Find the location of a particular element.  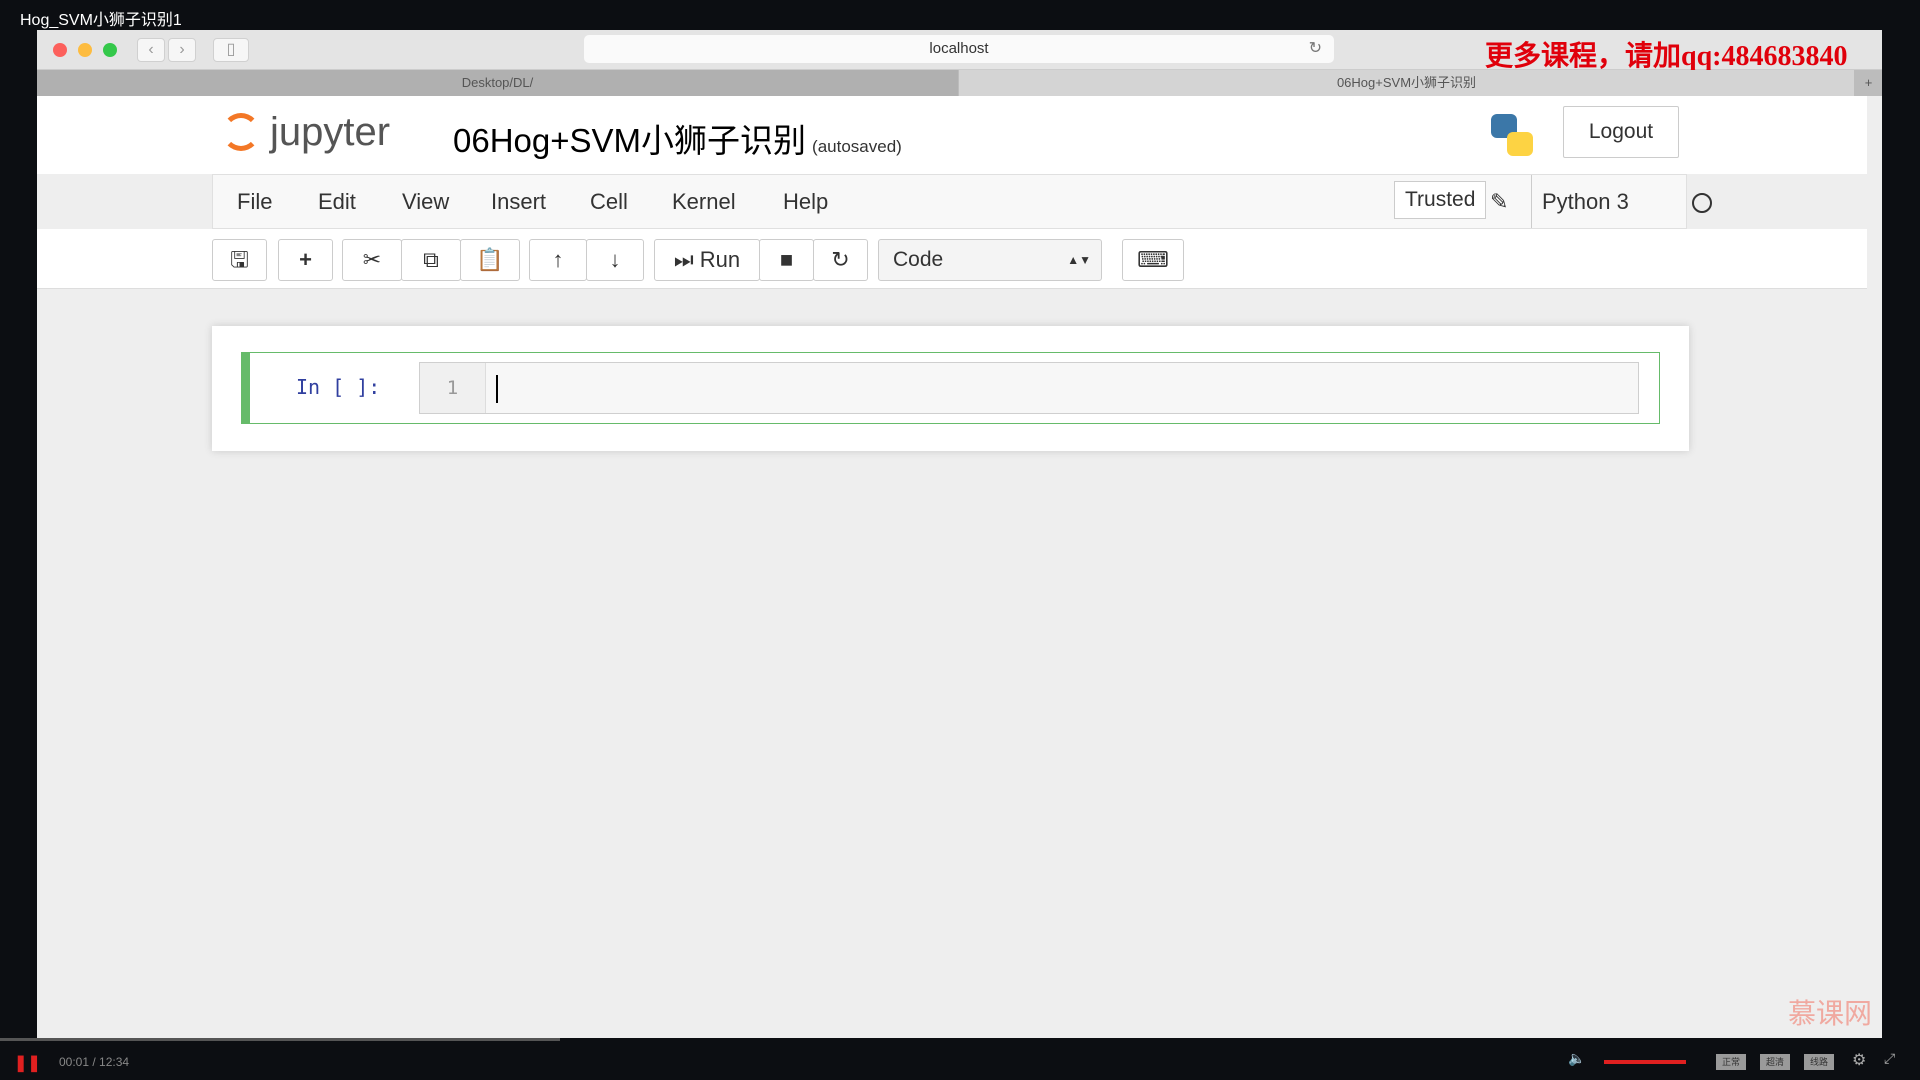

code-cell: In [ ]: 1 is located at coordinates (950, 388).